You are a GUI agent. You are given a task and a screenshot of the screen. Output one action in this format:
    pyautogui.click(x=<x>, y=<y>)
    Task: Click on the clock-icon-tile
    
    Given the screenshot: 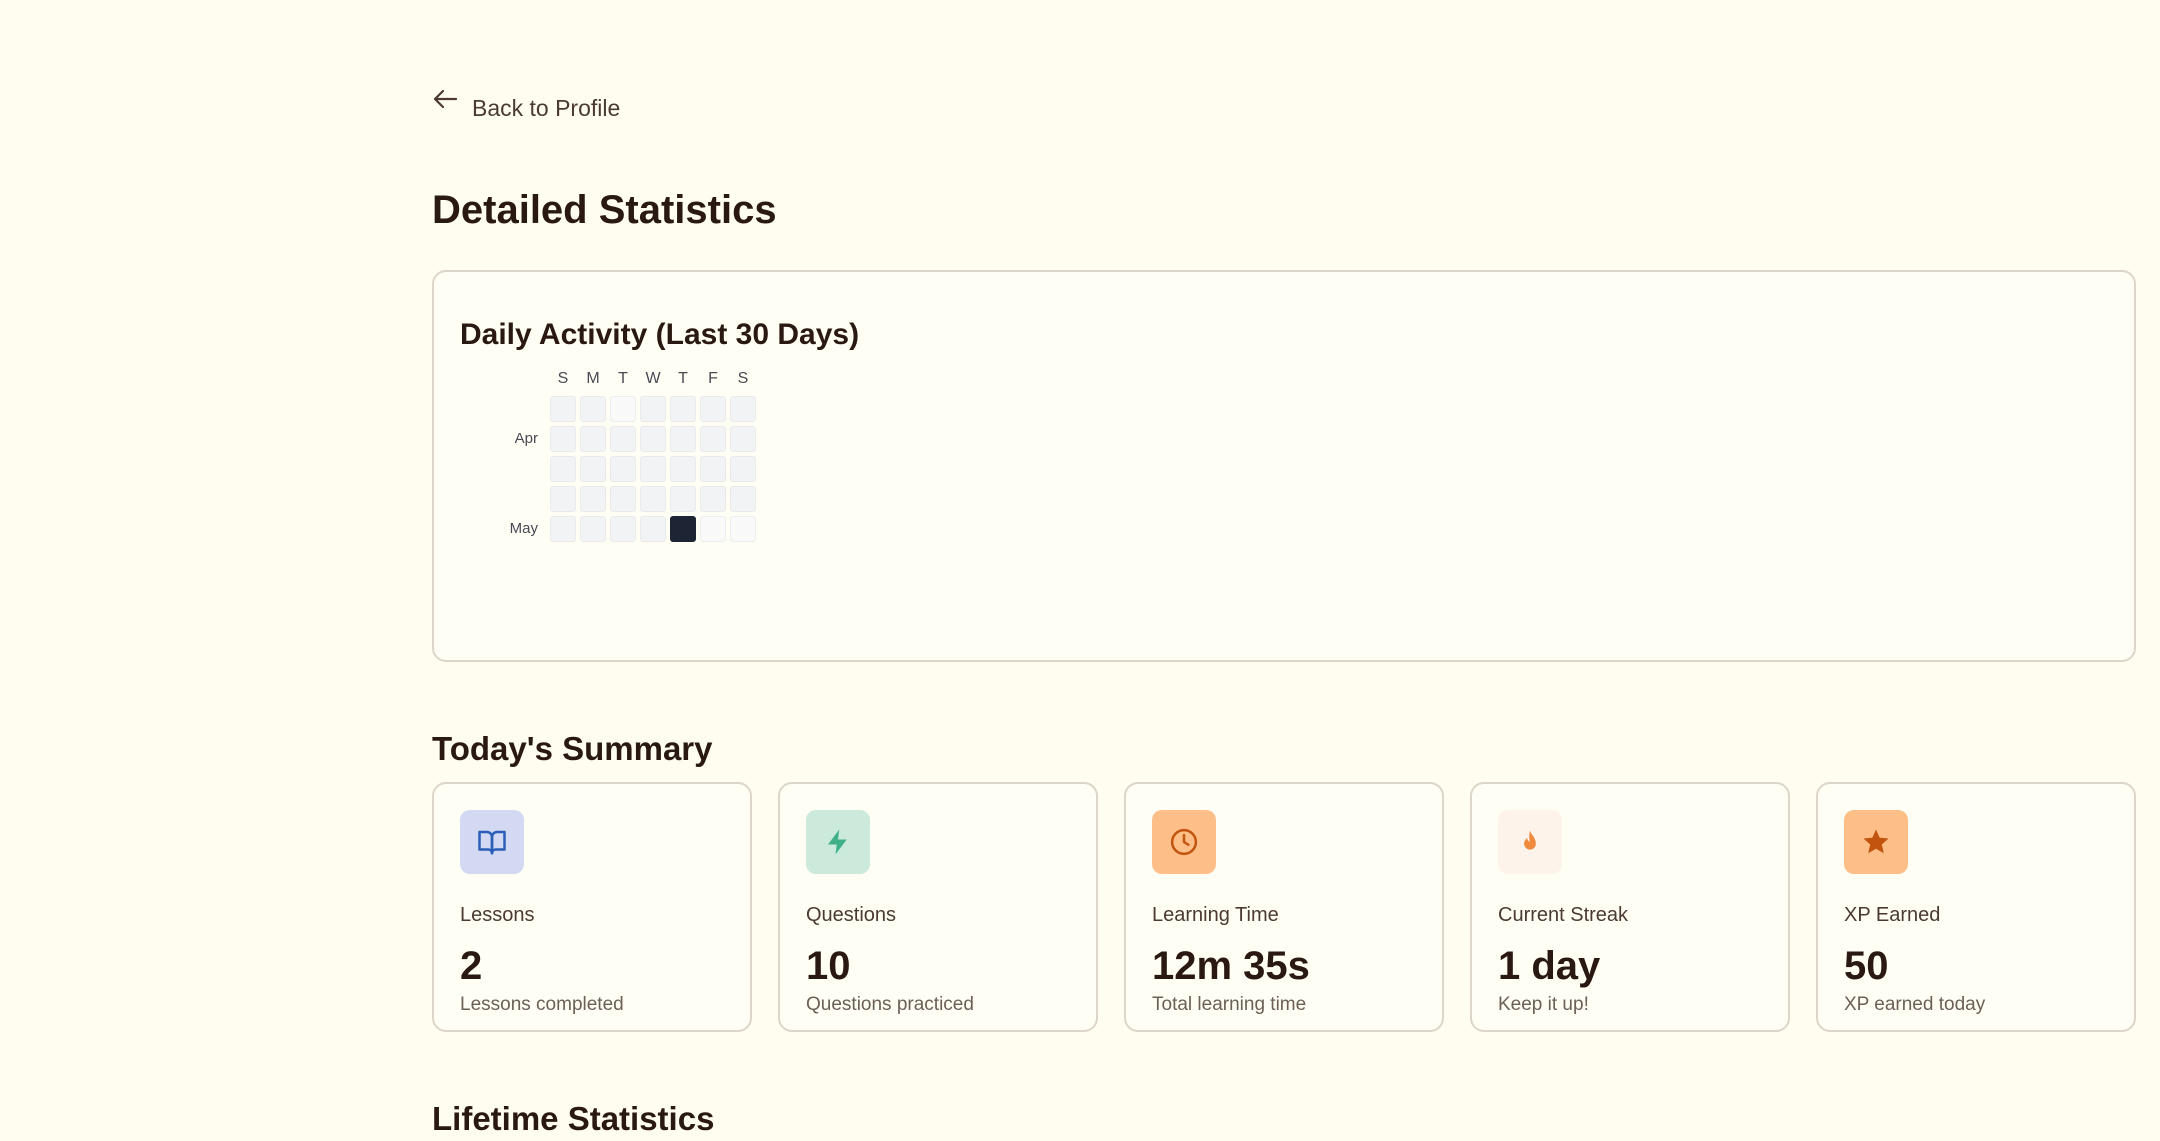 What is the action you would take?
    pyautogui.click(x=1184, y=842)
    